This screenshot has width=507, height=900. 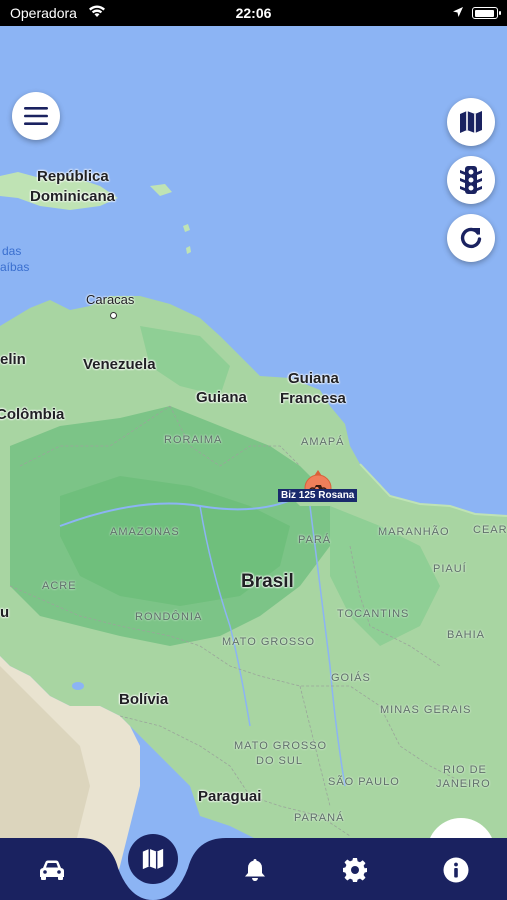 I want to click on bell-icon, so click(x=255, y=870).